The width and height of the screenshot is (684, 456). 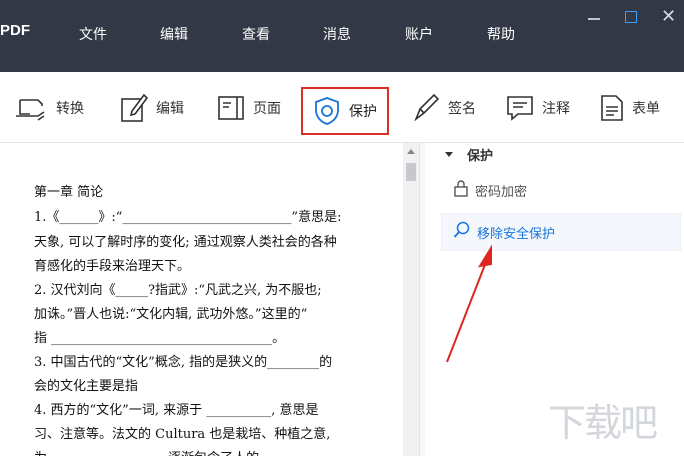 I want to click on panel-title: 保护, so click(x=480, y=156).